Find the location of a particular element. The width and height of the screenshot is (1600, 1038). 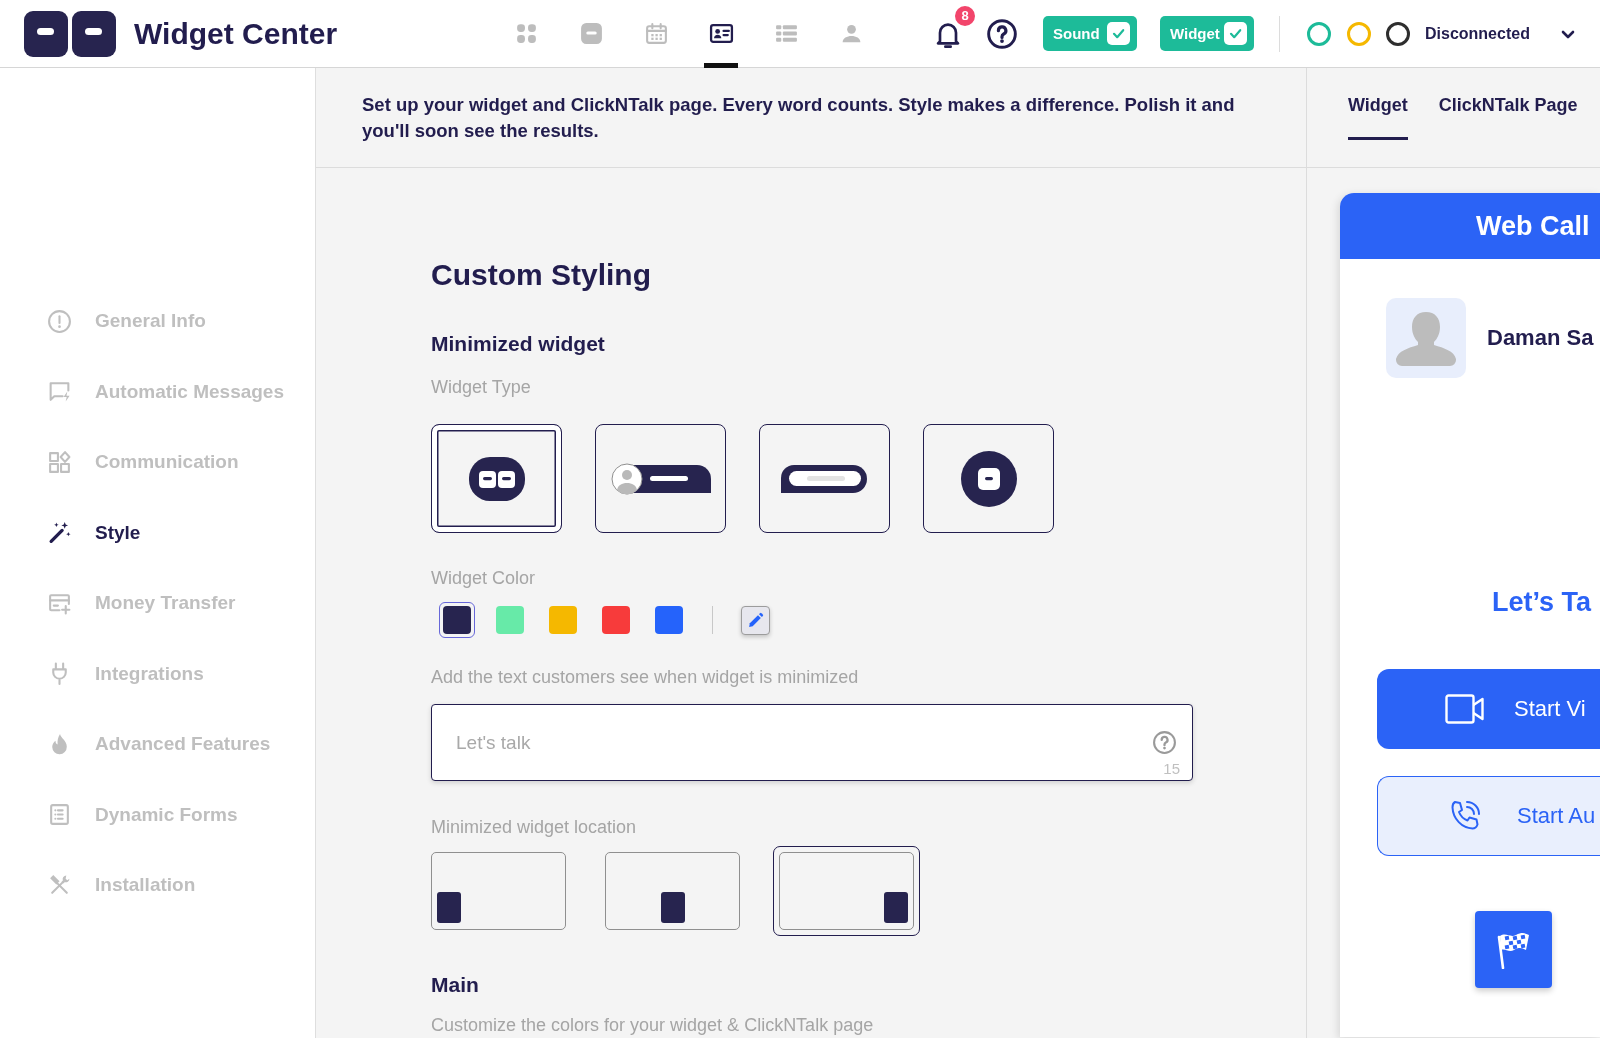

flag-button is located at coordinates (1513, 949).